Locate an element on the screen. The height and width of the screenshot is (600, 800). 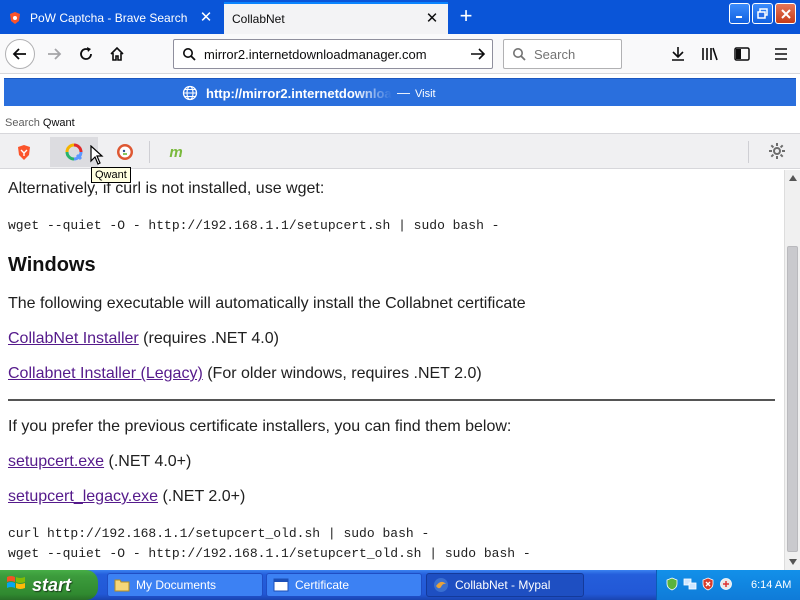
taskbar-item-certificate: Certificate is located at coordinates (344, 585).